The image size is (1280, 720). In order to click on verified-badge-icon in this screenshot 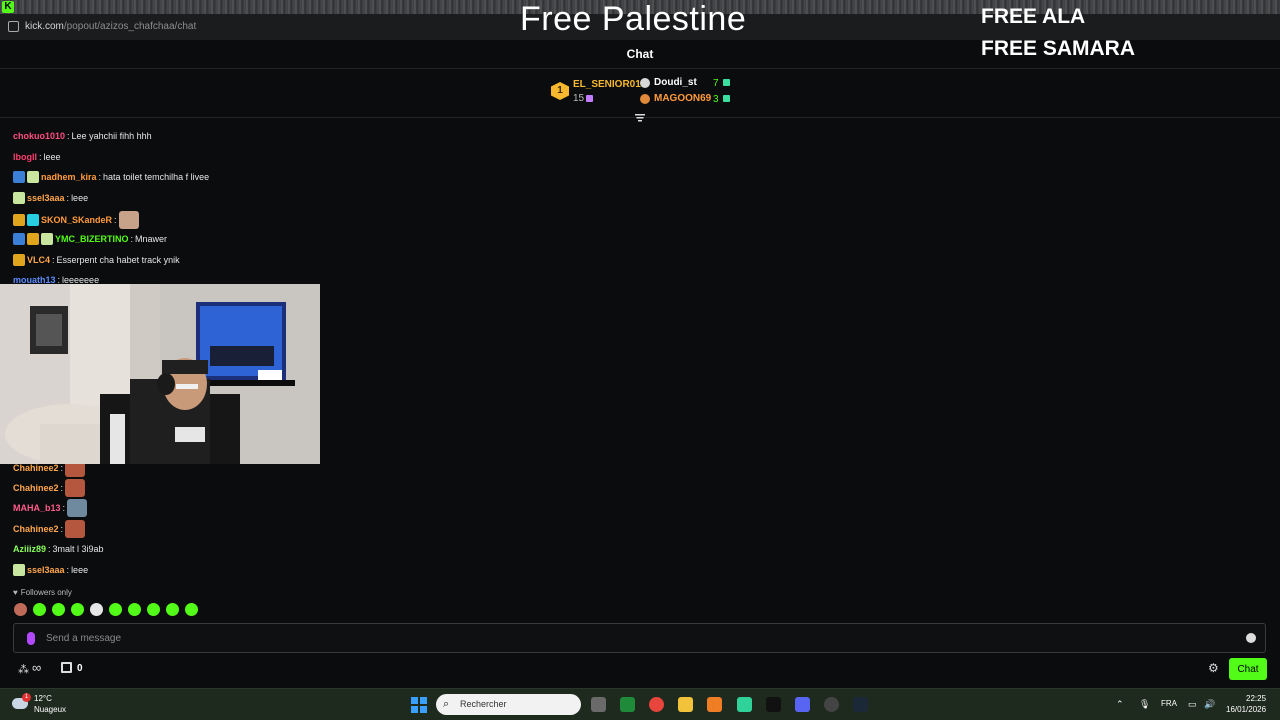, I will do `click(19, 177)`.